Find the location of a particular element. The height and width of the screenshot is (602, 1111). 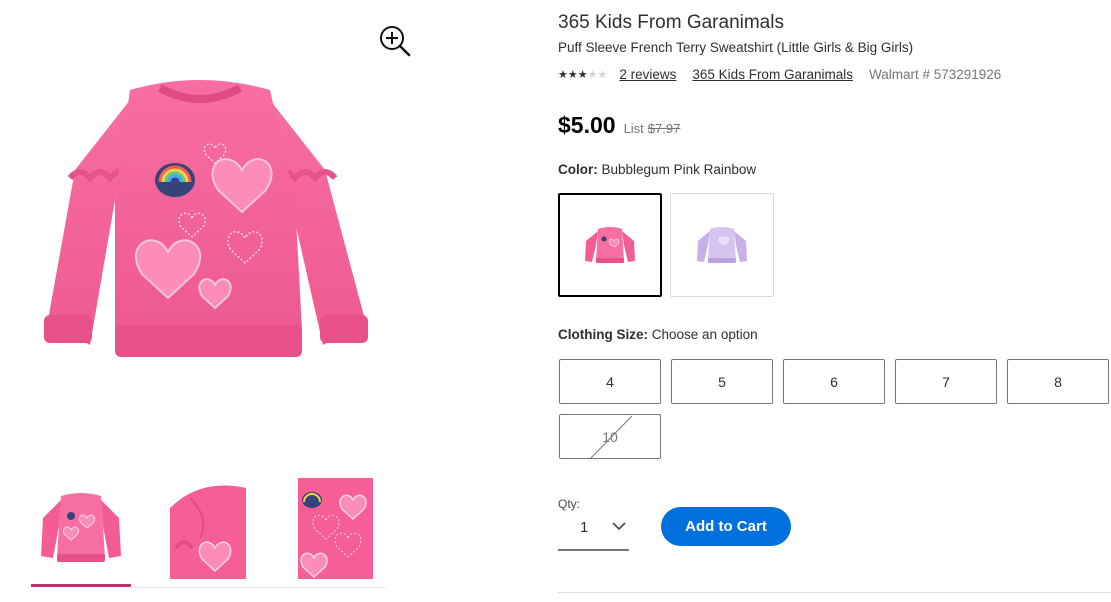

add-to-cart-button: Add to Cart is located at coordinates (726, 526).